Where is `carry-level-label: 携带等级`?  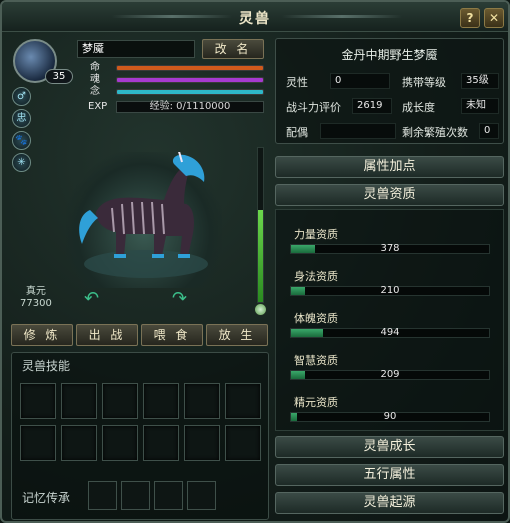
carry-level-label: 携带等级 is located at coordinates (424, 82).